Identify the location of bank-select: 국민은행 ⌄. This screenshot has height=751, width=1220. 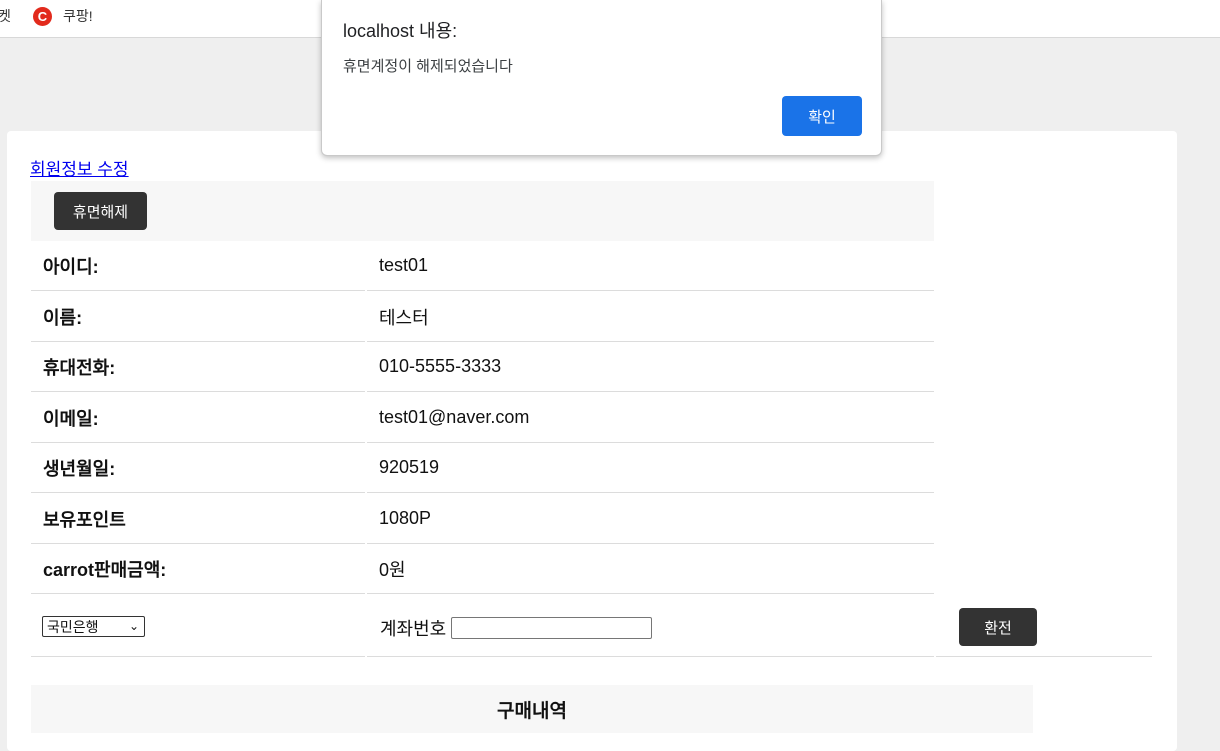
(93, 626).